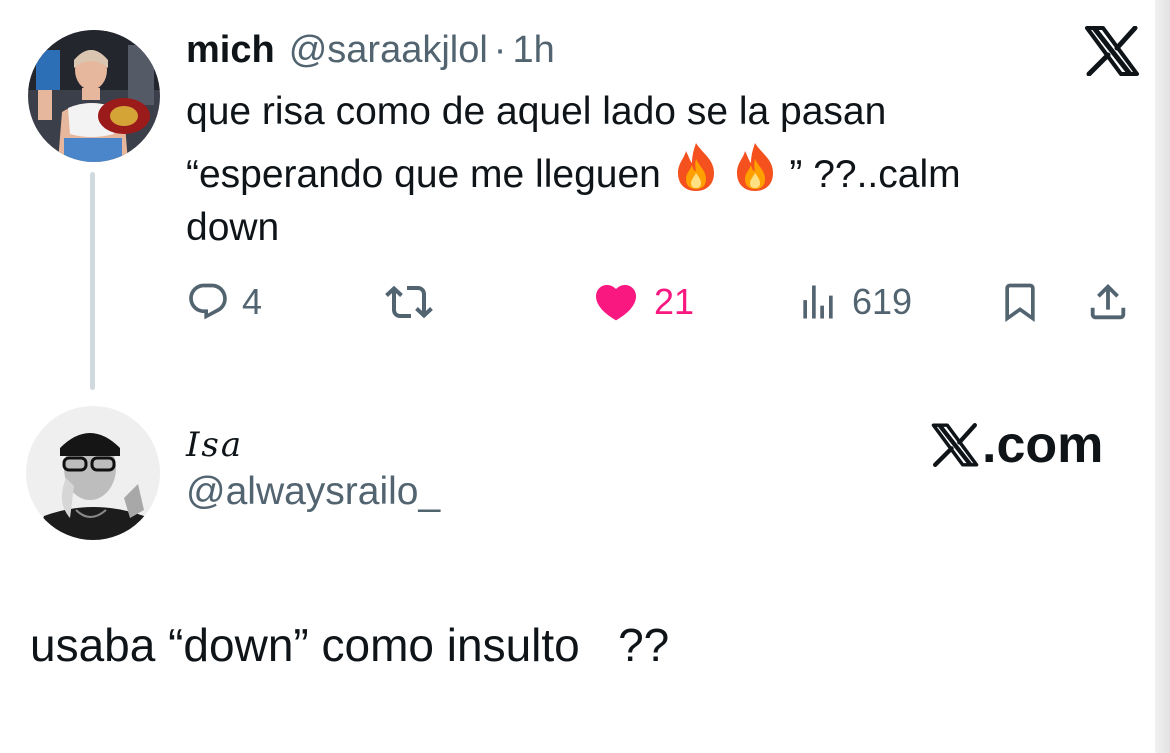 The width and height of the screenshot is (1170, 753). I want to click on reply-author-name: Isa, so click(214, 445).